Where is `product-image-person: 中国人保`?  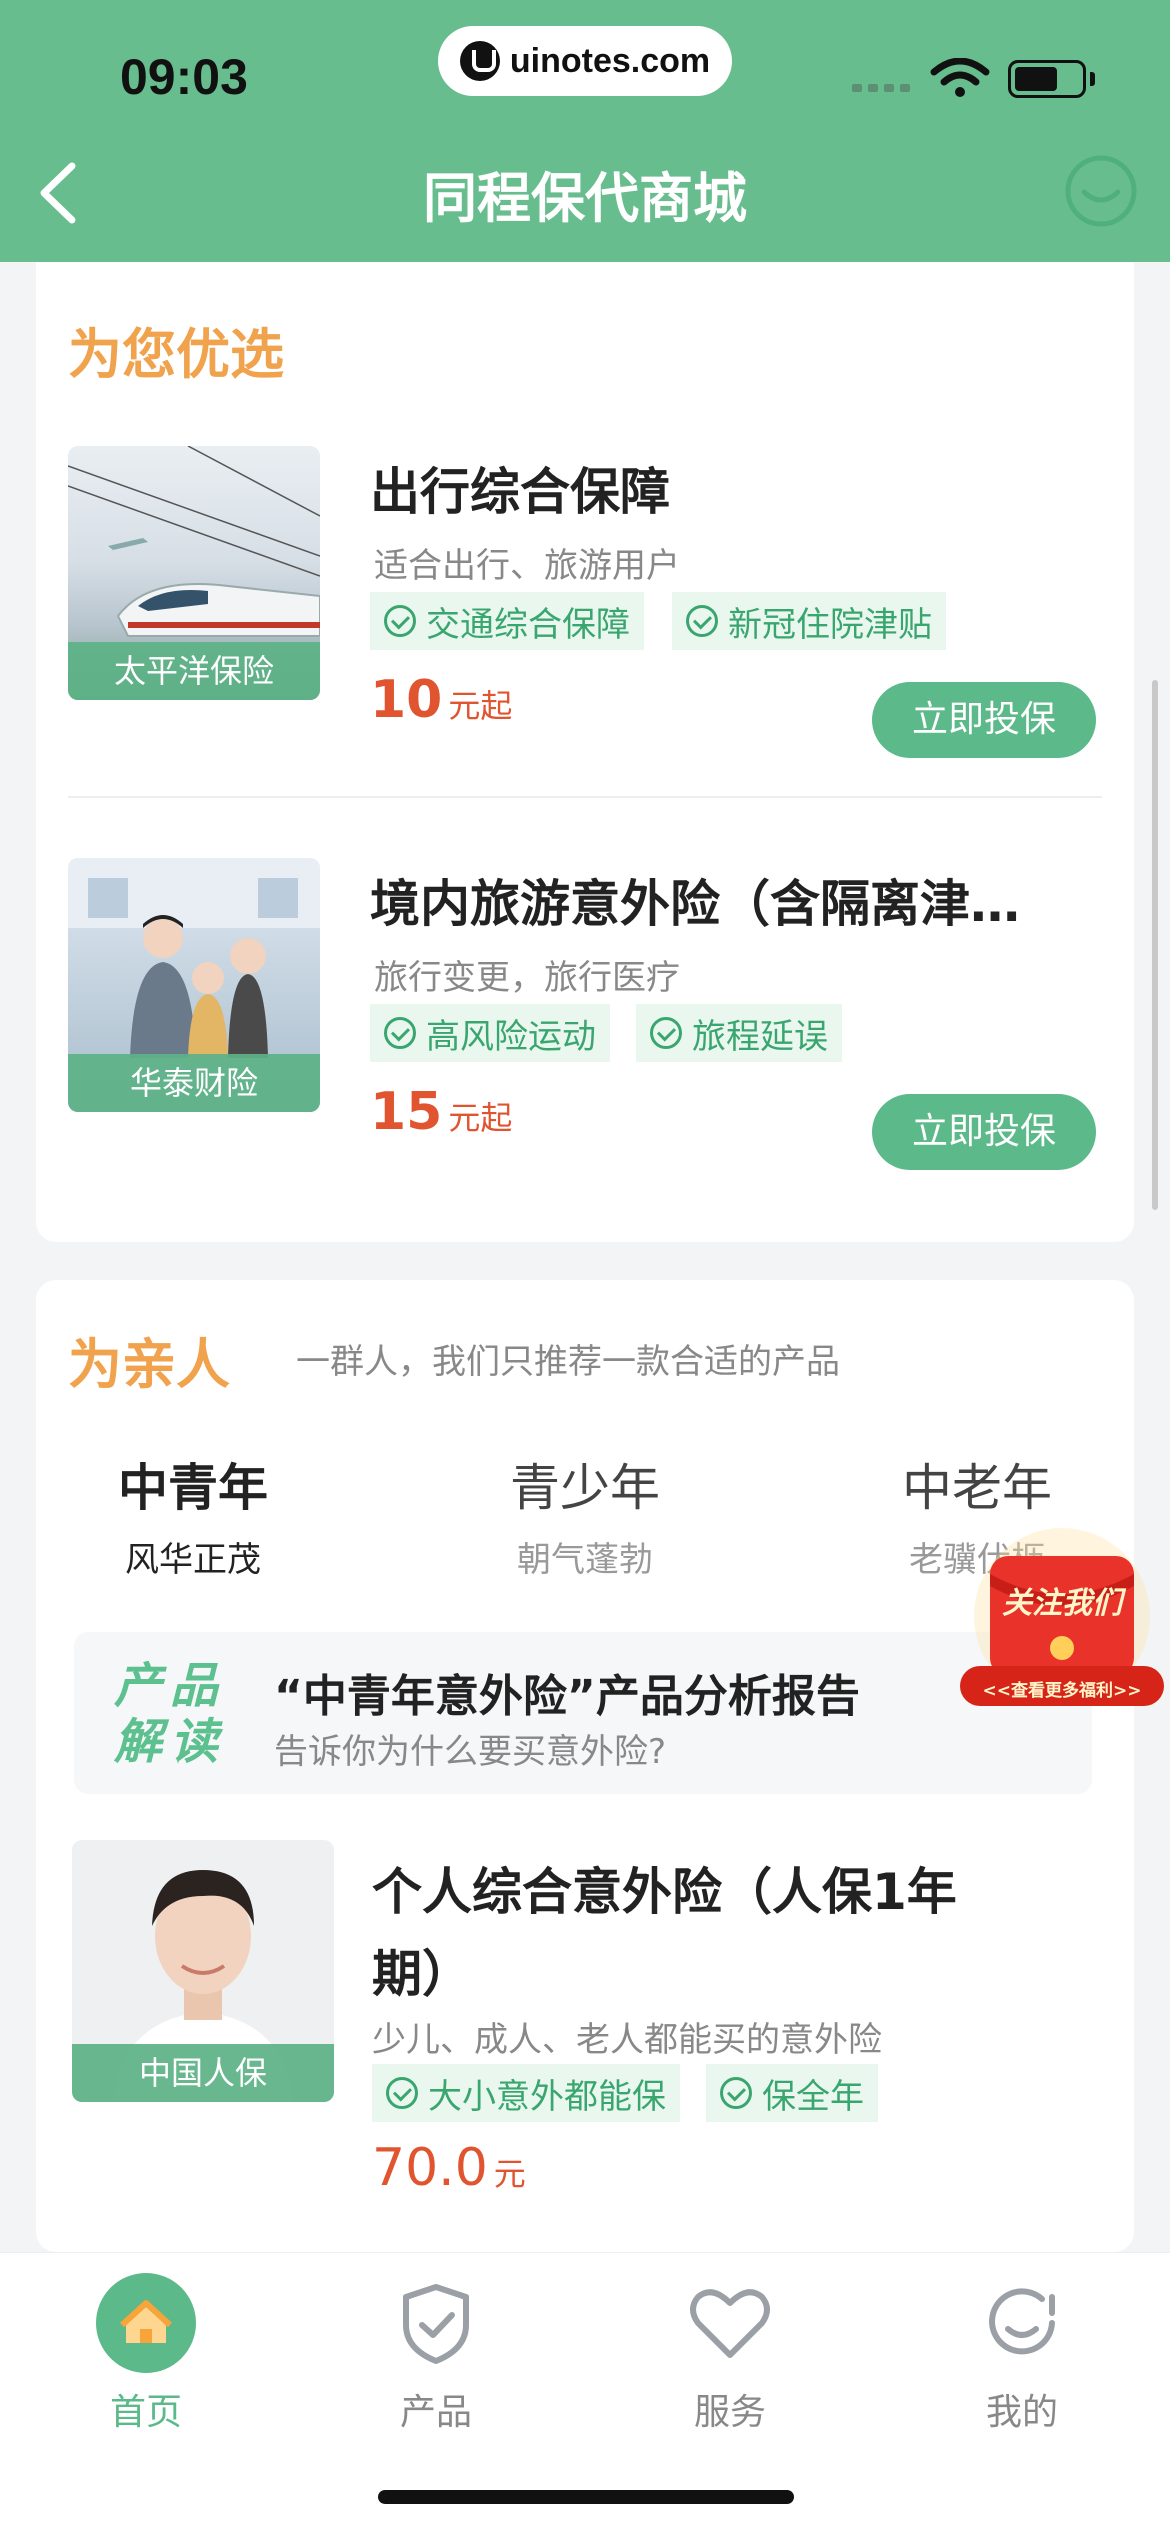
product-image-person: 中国人保 is located at coordinates (203, 1971).